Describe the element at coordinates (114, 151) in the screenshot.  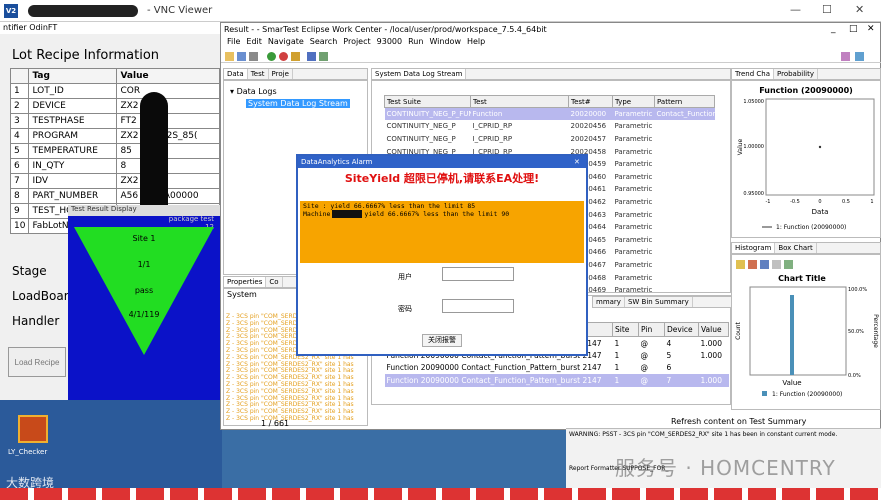
I see `lot-table-row: 5 TEMPERATURE 85` at that location.